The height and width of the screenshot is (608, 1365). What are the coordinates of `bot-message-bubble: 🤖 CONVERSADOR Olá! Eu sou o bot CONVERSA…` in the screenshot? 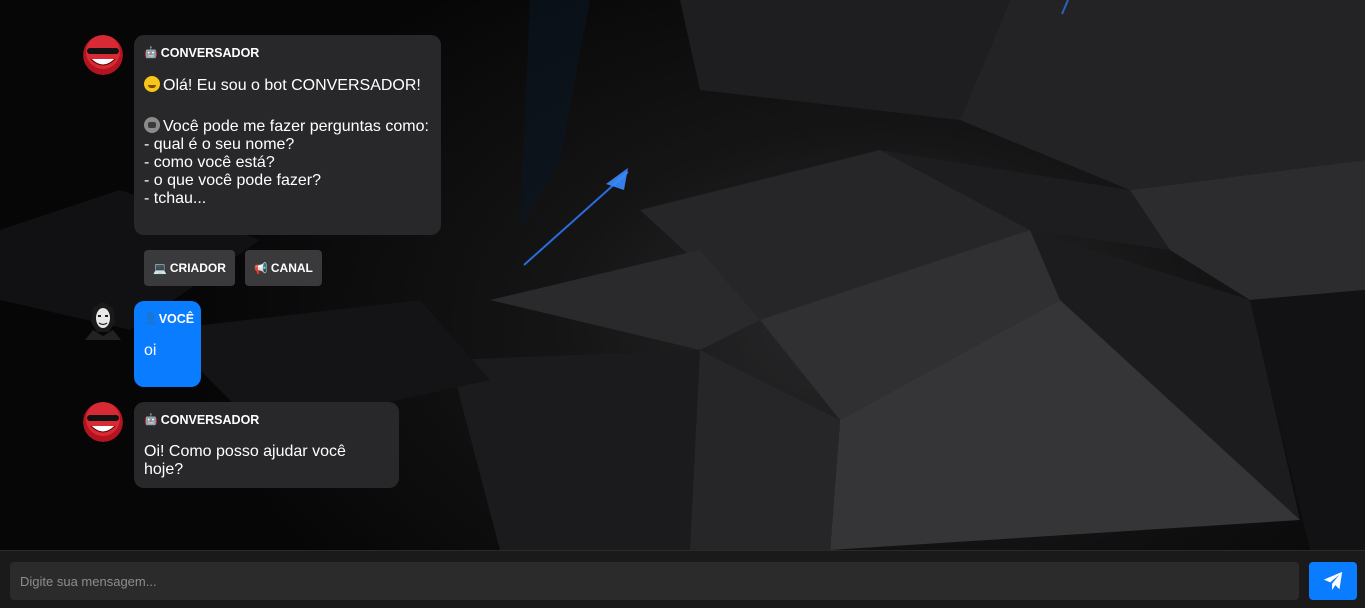 It's located at (287, 135).